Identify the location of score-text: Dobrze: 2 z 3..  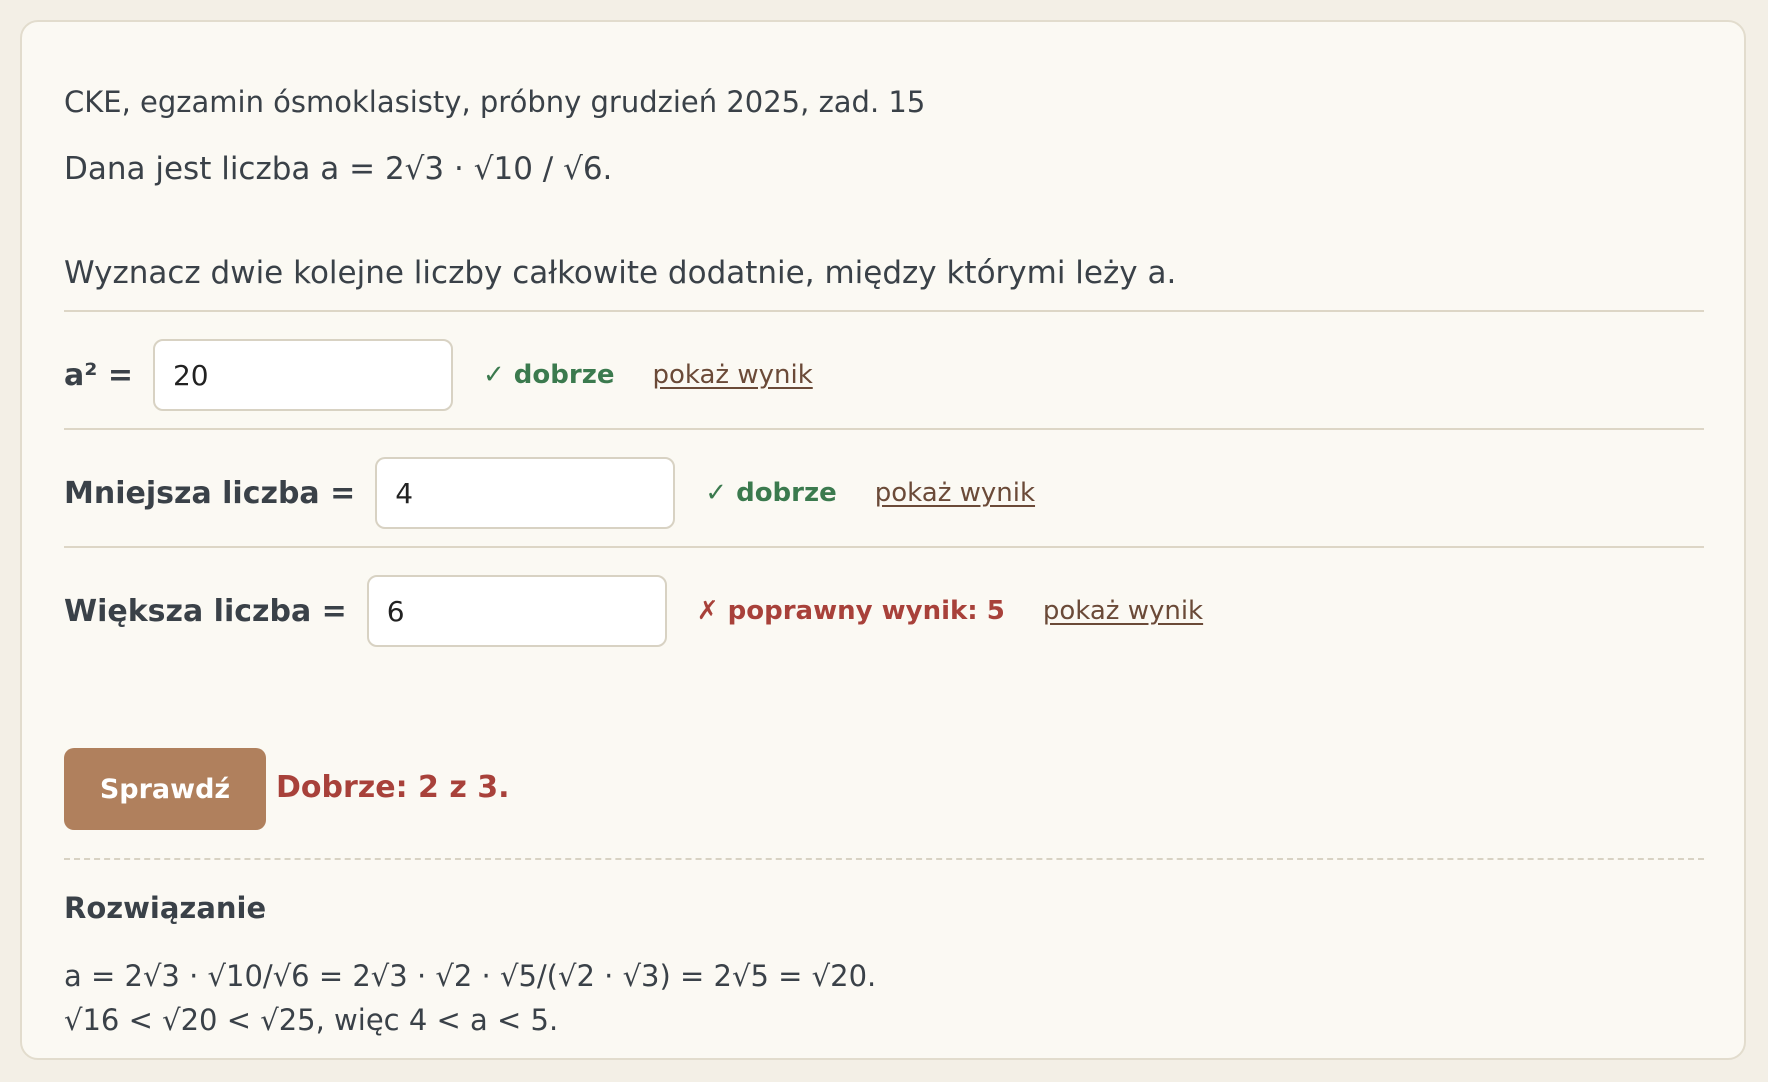
(393, 787).